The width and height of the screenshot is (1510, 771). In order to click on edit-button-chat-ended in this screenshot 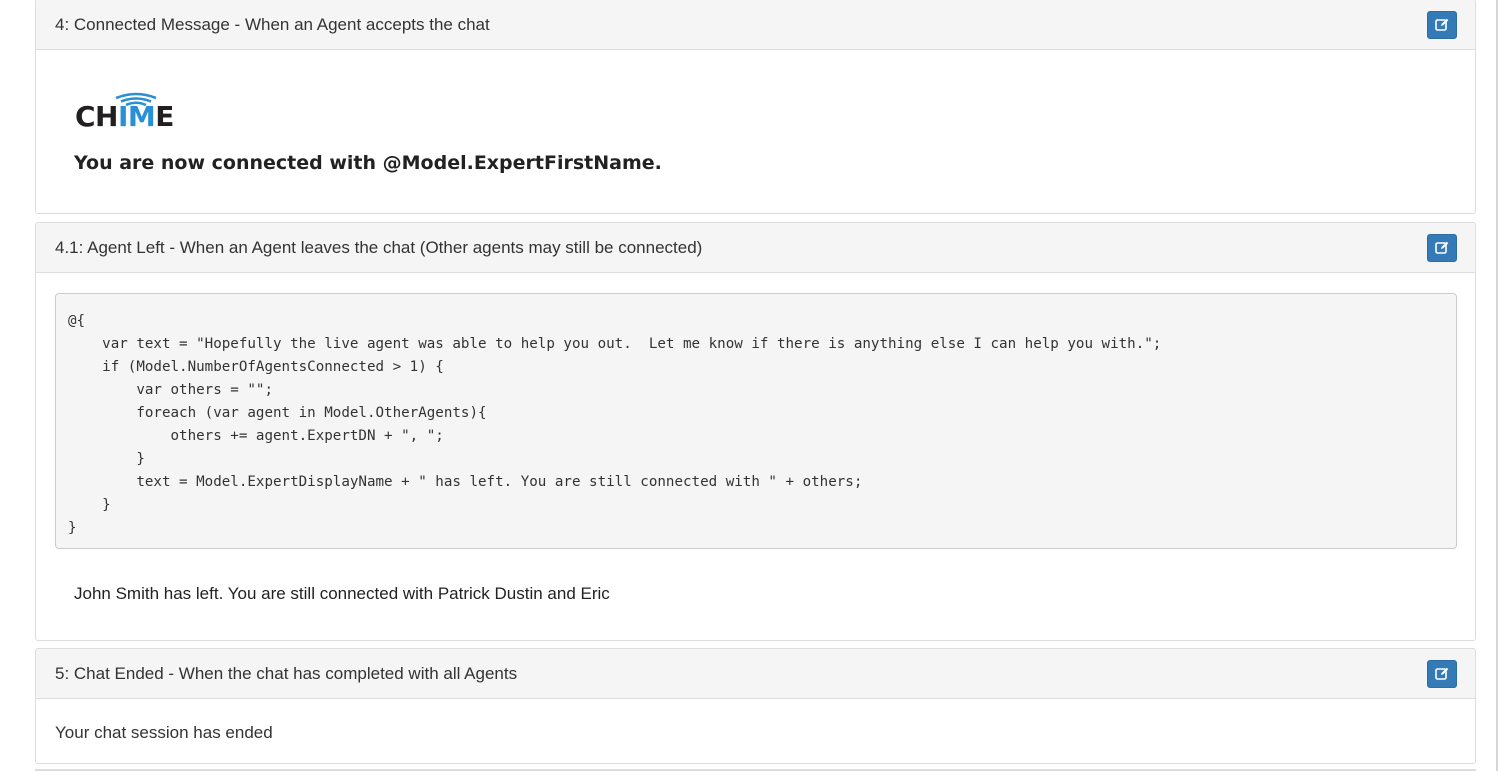, I will do `click(1442, 674)`.